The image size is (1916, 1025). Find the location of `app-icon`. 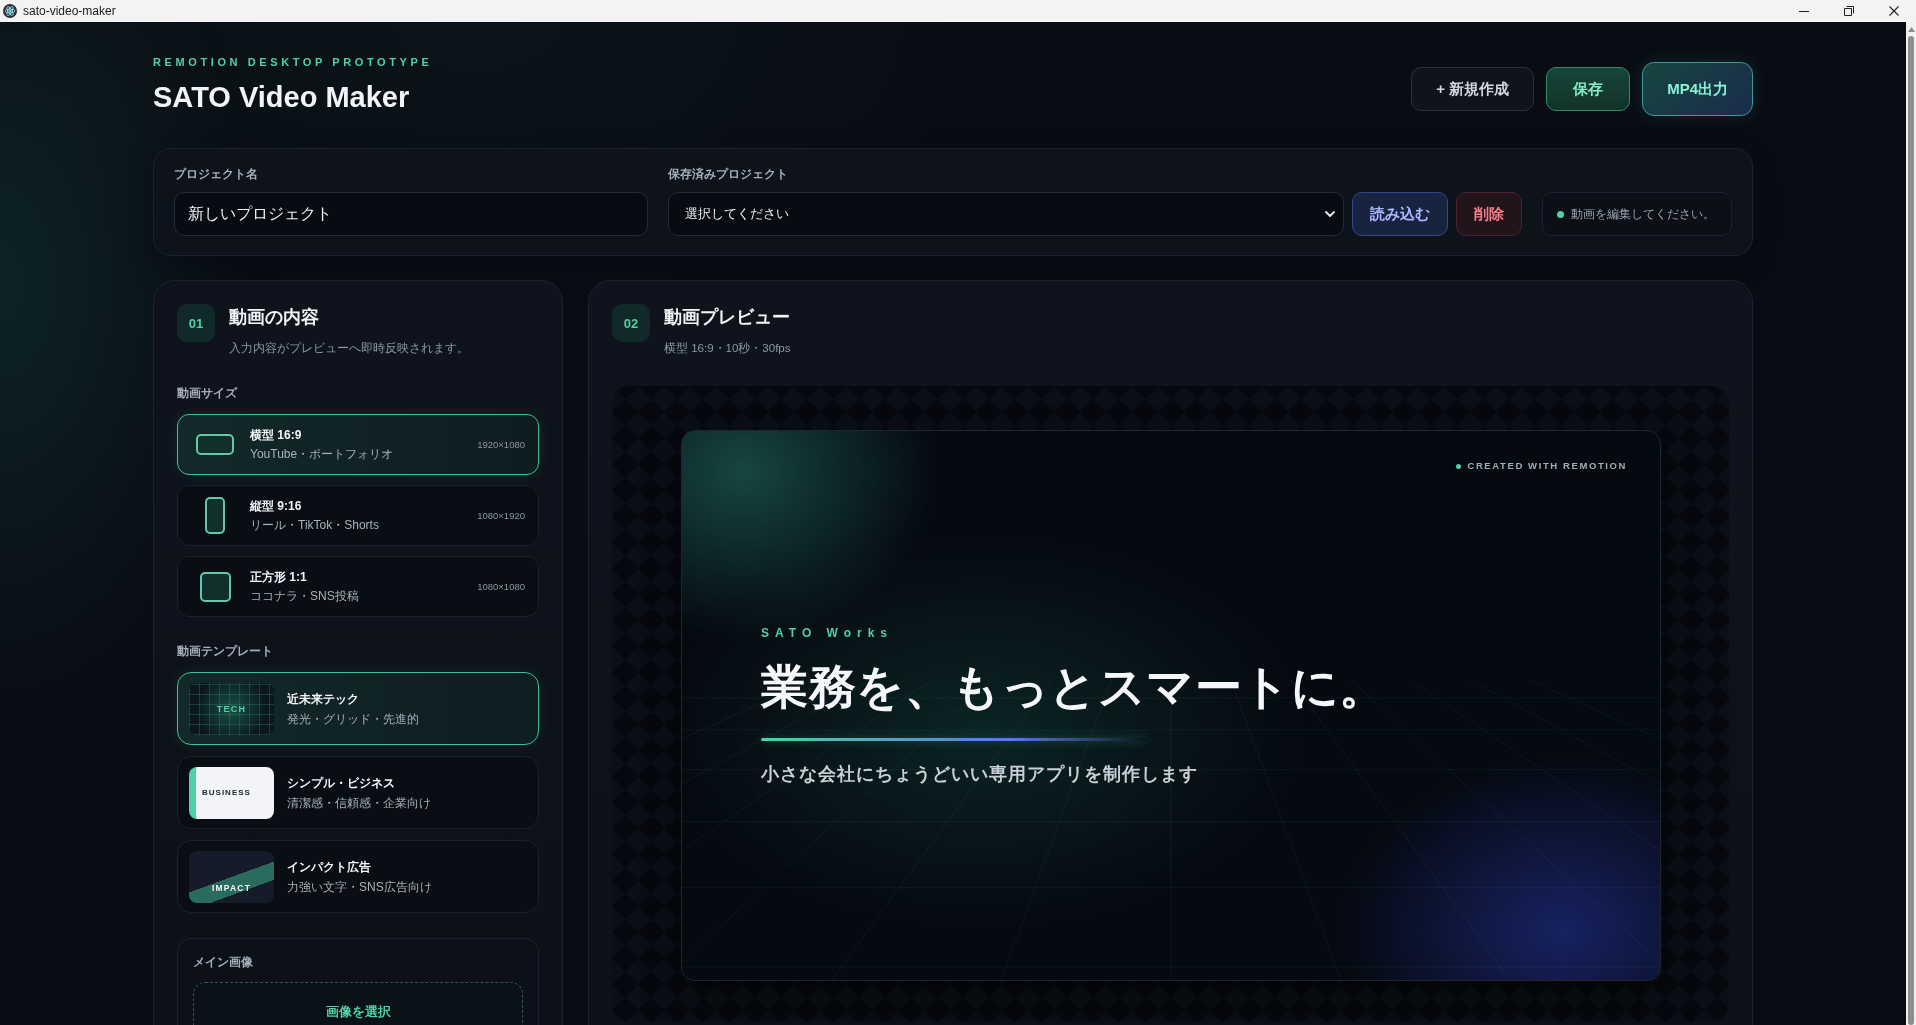

app-icon is located at coordinates (10, 11).